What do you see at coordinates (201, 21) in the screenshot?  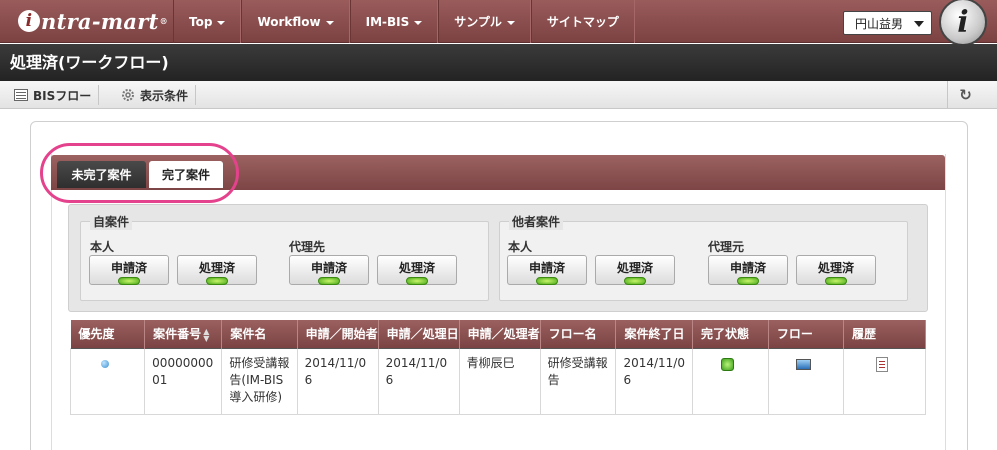 I see `nav-item-label: Top` at bounding box center [201, 21].